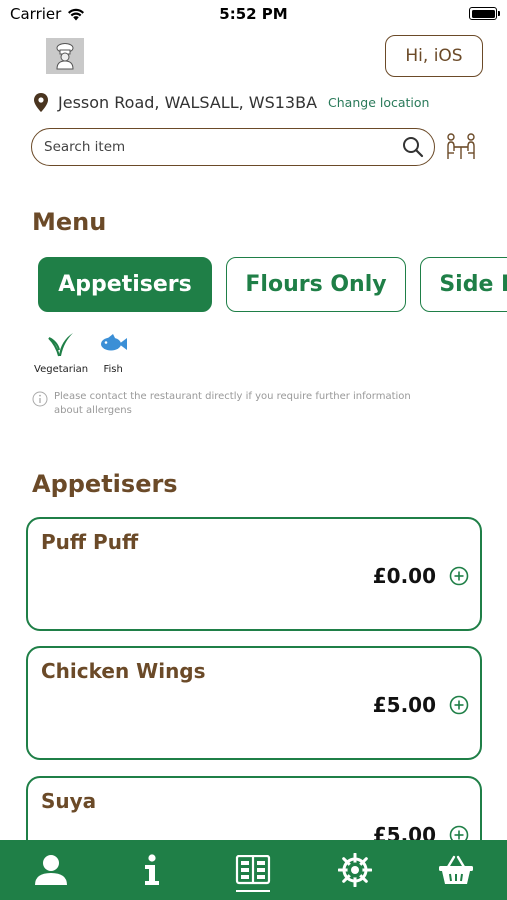 This screenshot has height=900, width=507. I want to click on profile-icon, so click(50, 870).